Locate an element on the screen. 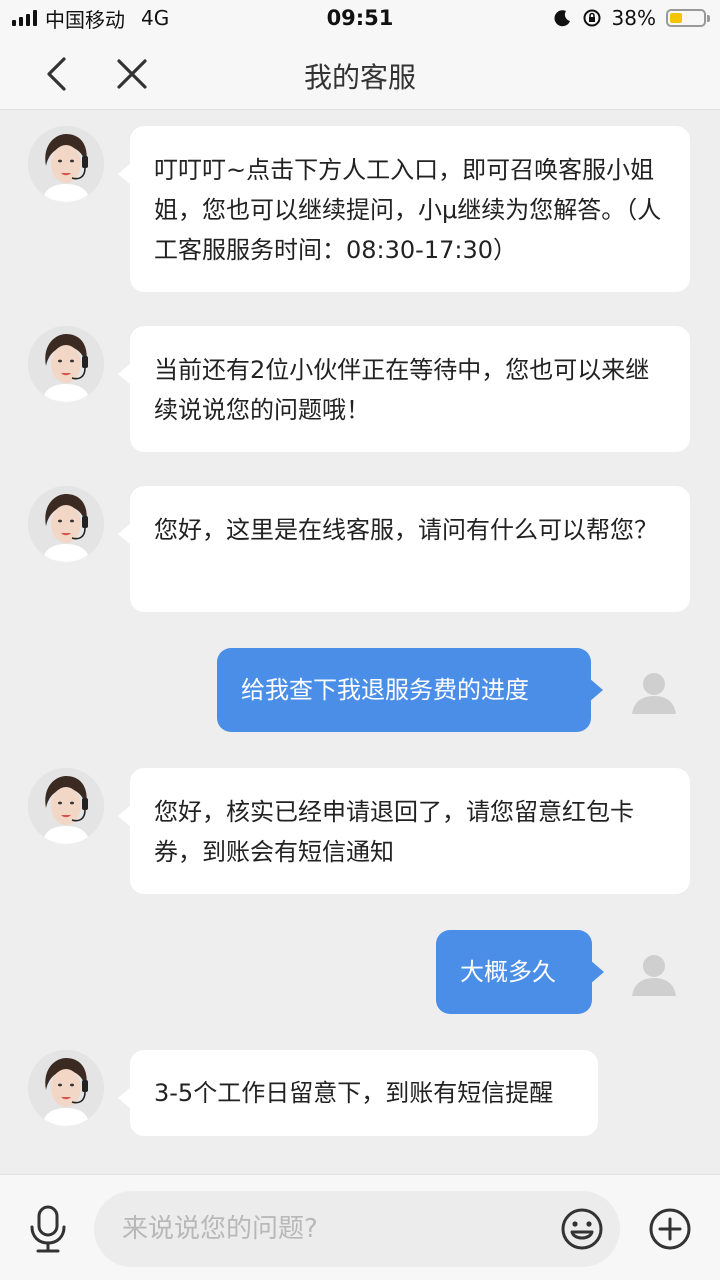 The height and width of the screenshot is (1280, 720). agent-message: 您好，这里是在线客服，请问有什么可以帮您？ is located at coordinates (360, 541).